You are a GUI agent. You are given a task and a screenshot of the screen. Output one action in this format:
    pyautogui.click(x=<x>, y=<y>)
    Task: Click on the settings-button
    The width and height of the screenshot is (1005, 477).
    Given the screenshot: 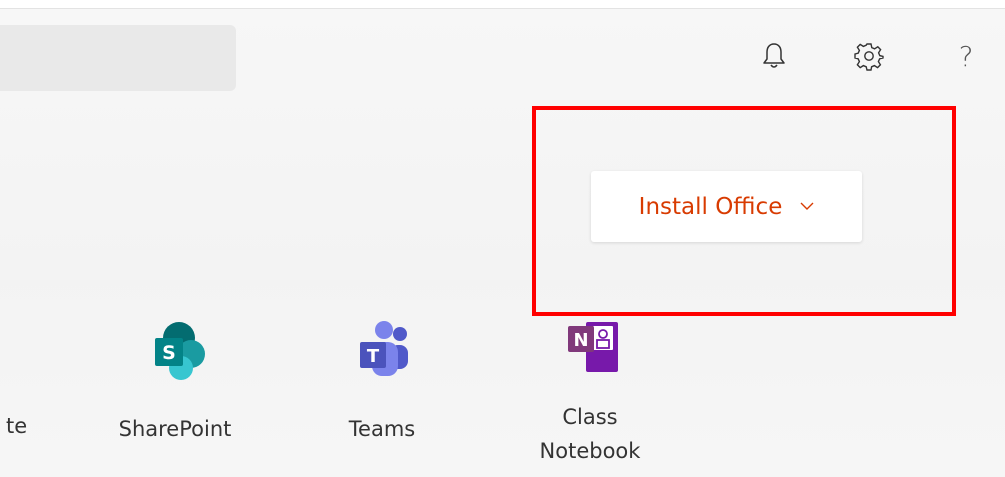 What is the action you would take?
    pyautogui.click(x=869, y=56)
    